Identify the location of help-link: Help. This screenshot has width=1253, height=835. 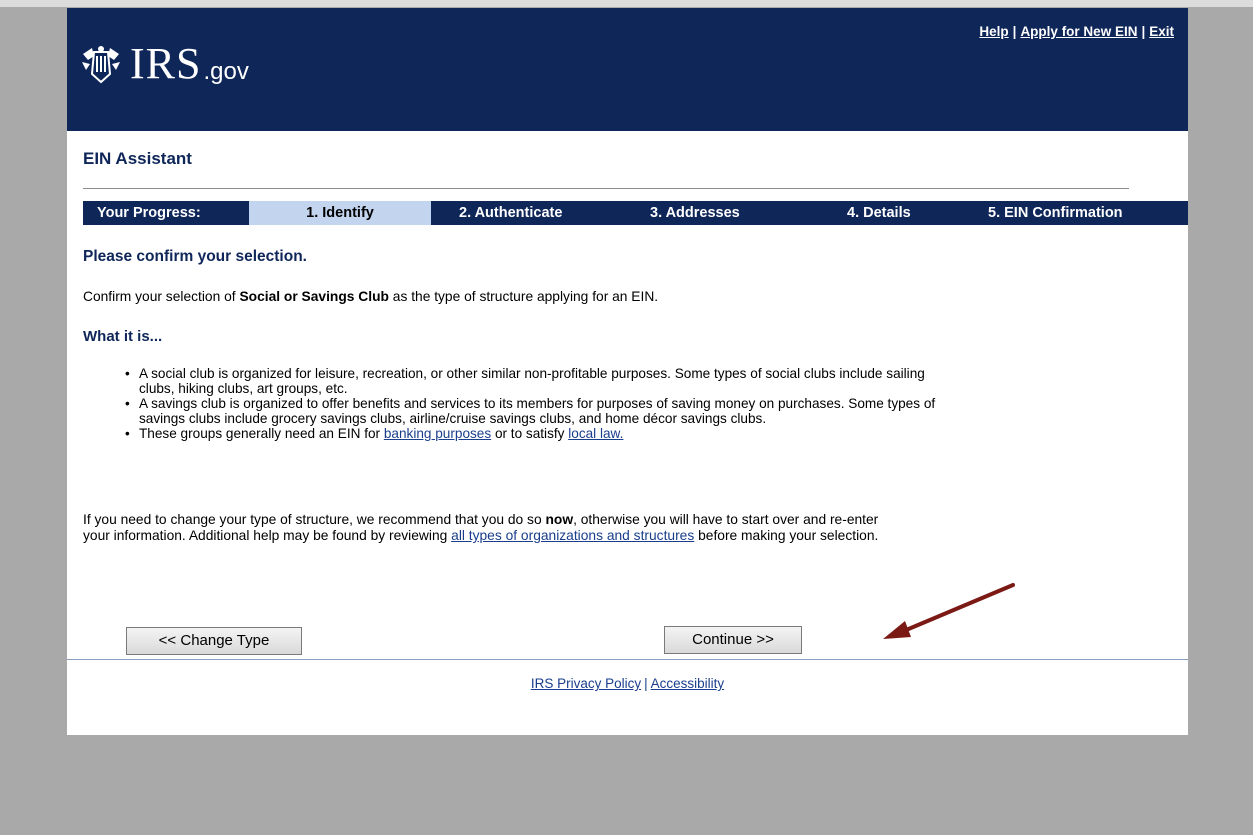
(993, 31).